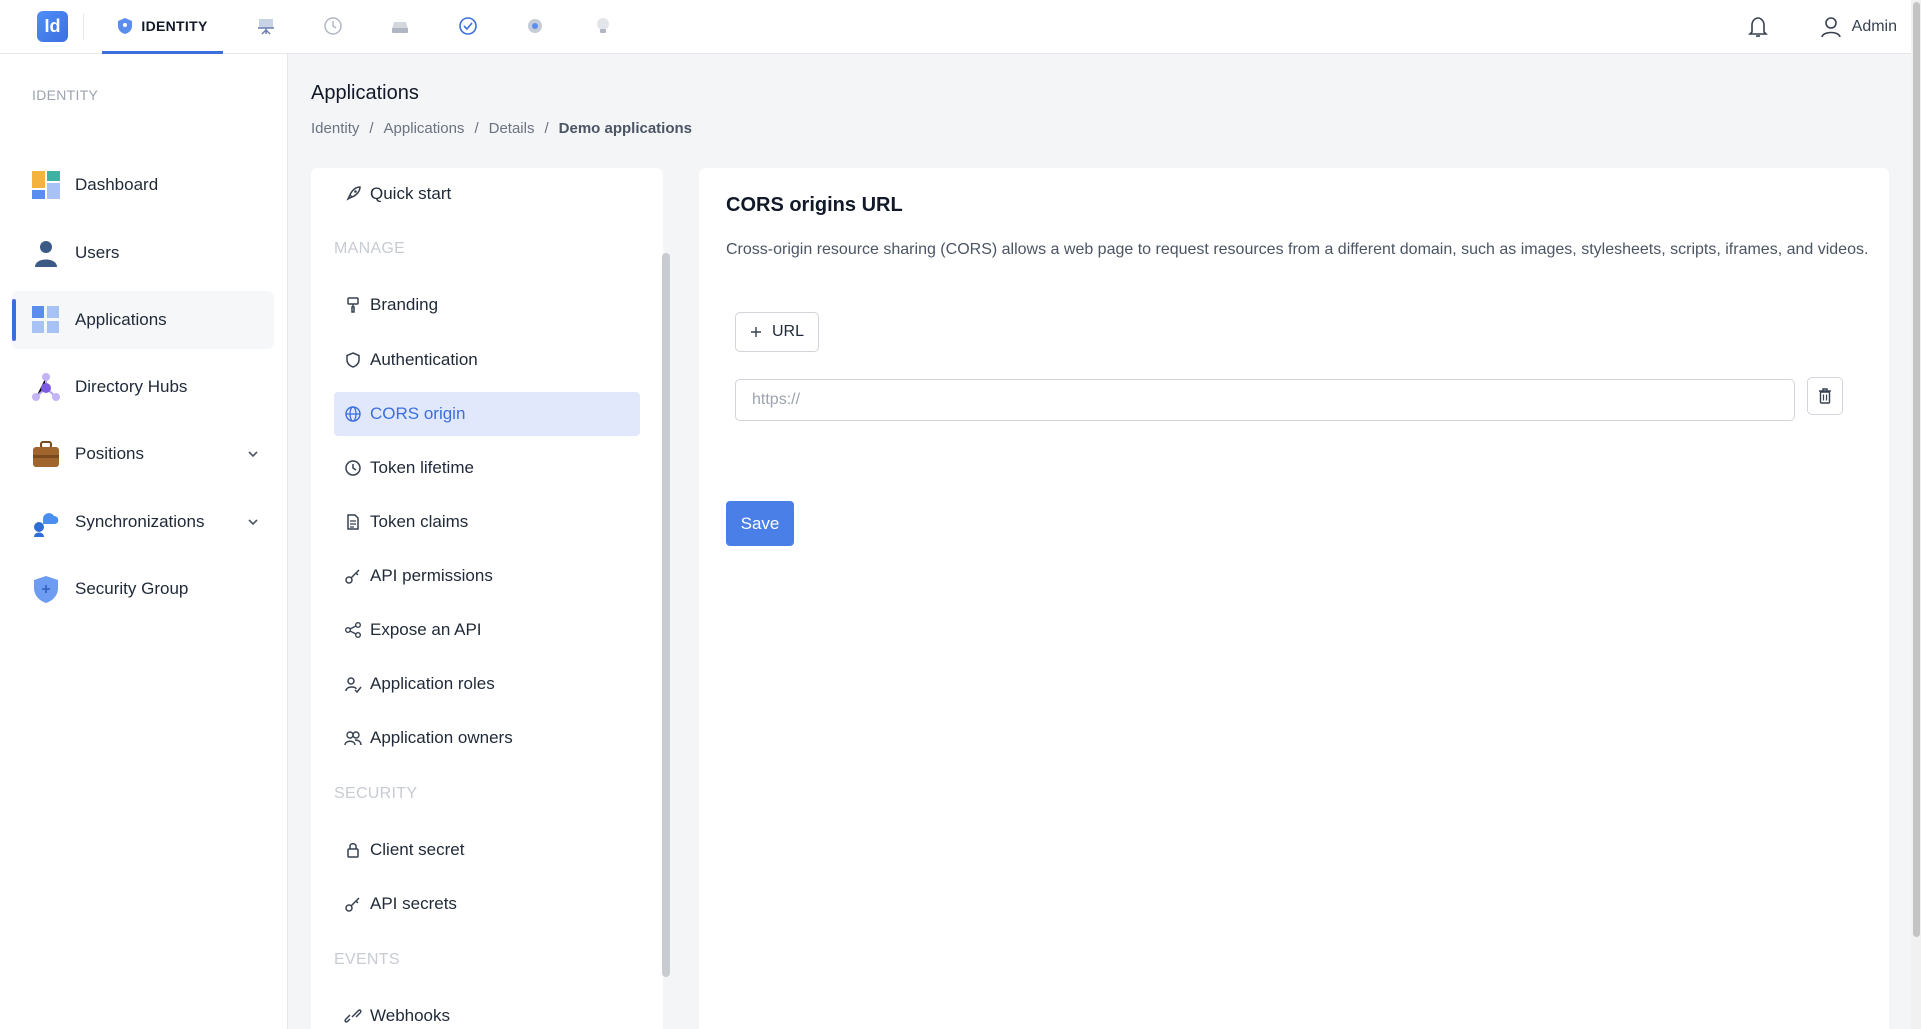 The width and height of the screenshot is (1921, 1029). I want to click on hub-icon, so click(46, 387).